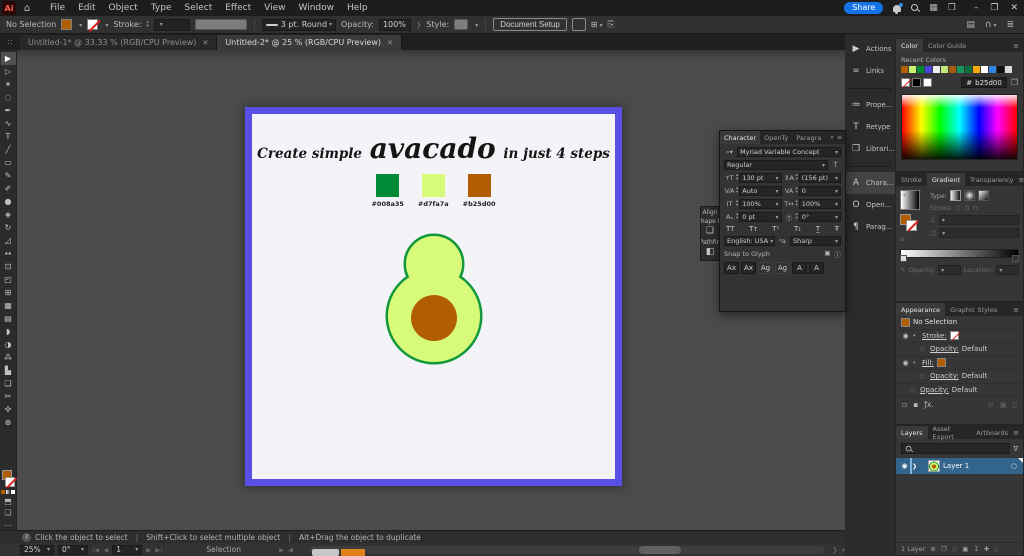 The width and height of the screenshot is (1024, 556). I want to click on pen-tool: ✒, so click(8, 110).